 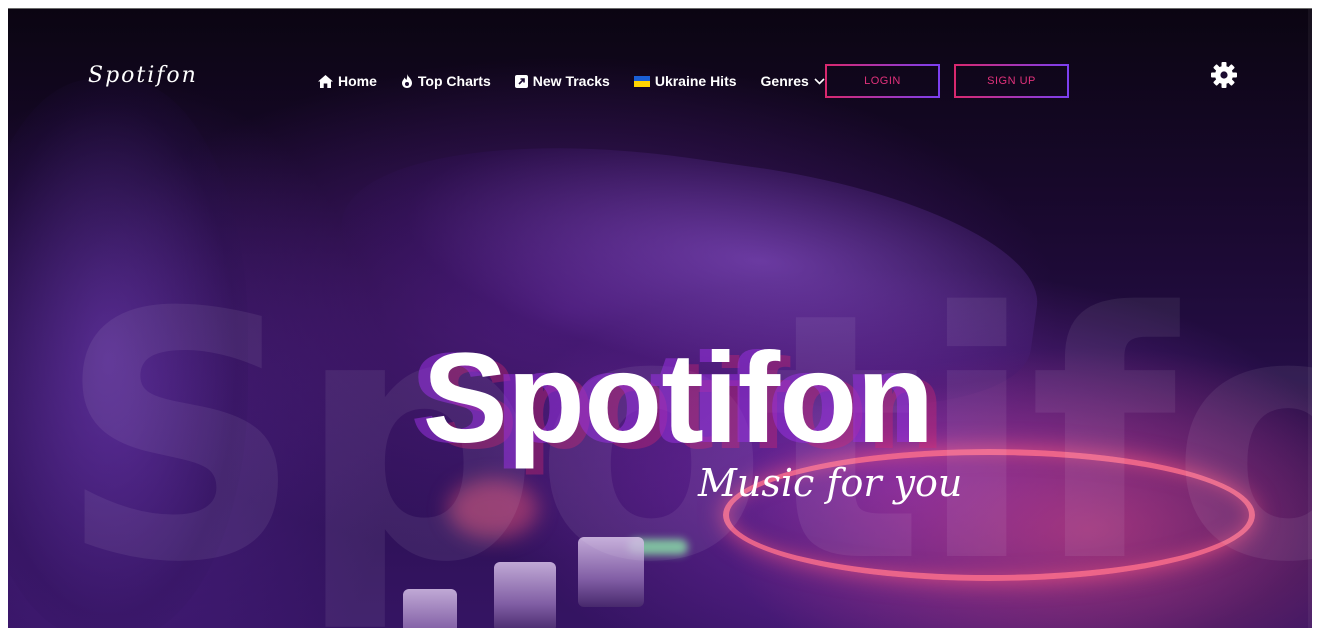 What do you see at coordinates (695, 81) in the screenshot?
I see `nav-item-label: Ukraine Hits` at bounding box center [695, 81].